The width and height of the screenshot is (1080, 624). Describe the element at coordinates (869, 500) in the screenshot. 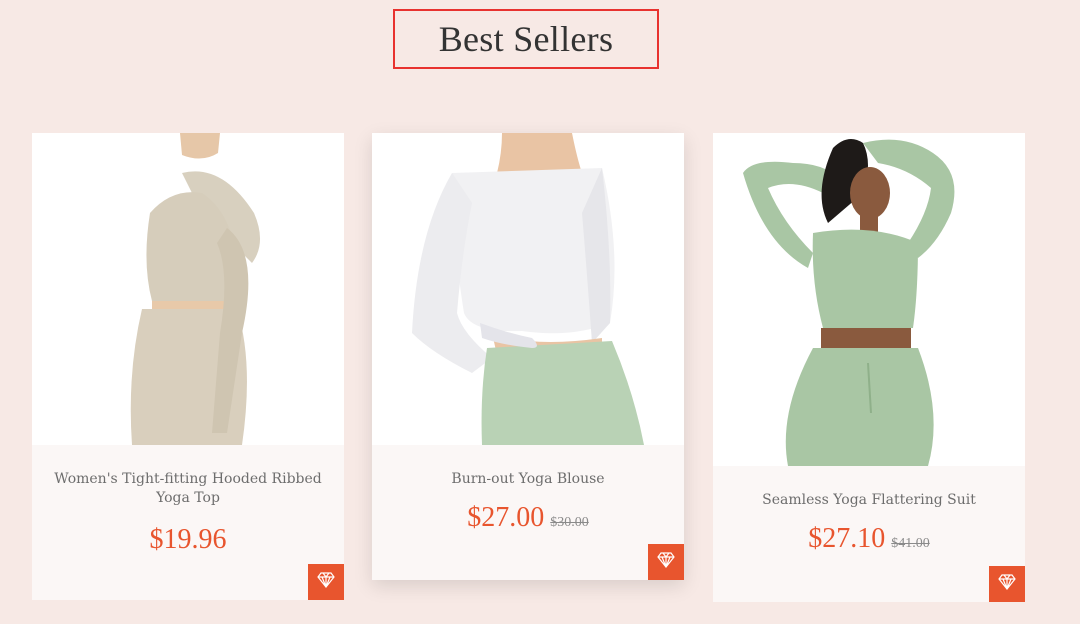

I see `product-name-3: Seamless Yoga Flattering Suit` at that location.